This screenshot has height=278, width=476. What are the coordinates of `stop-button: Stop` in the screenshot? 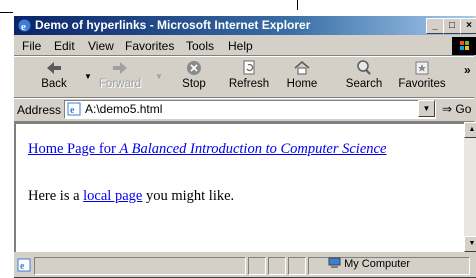 It's located at (194, 74).